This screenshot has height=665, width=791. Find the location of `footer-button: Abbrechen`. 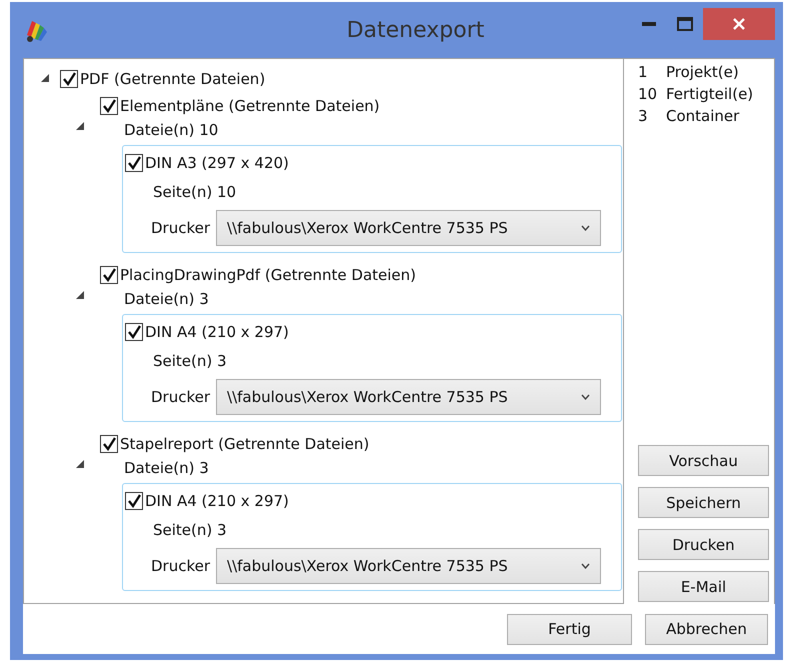

footer-button: Abbrechen is located at coordinates (706, 629).